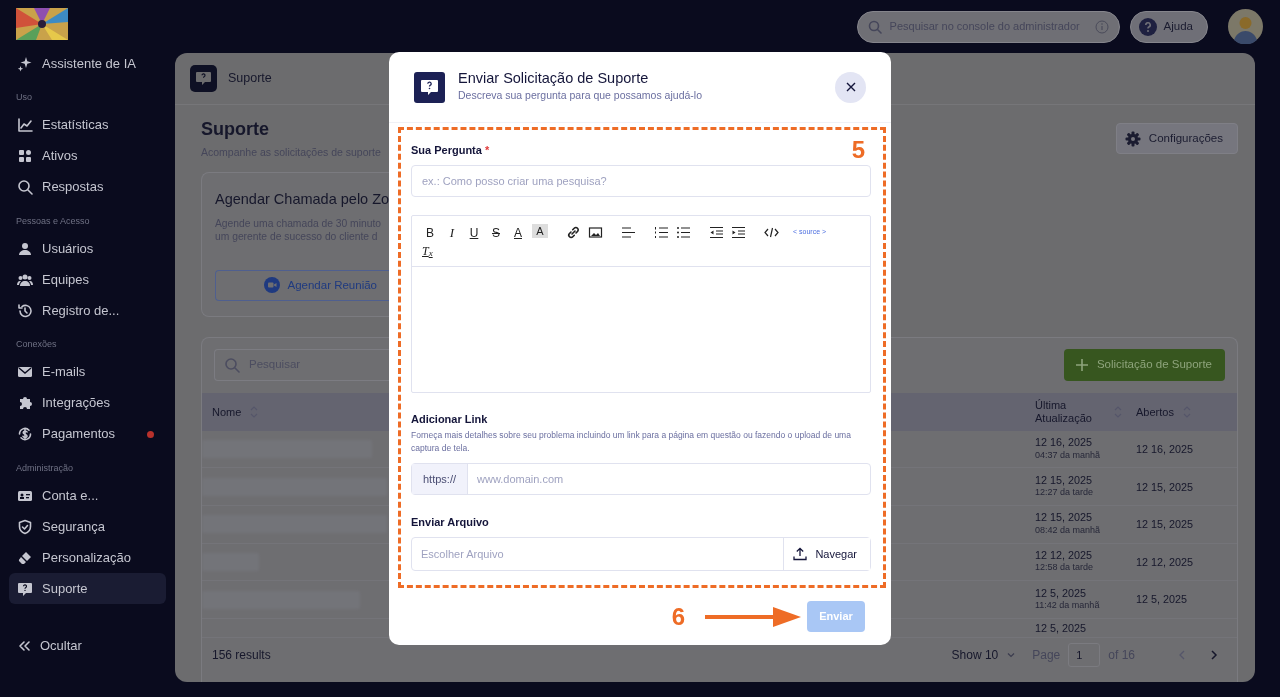 Image resolution: width=1280 pixels, height=697 pixels. Describe the element at coordinates (858, 150) in the screenshot. I see `annotation-number: 5` at that location.